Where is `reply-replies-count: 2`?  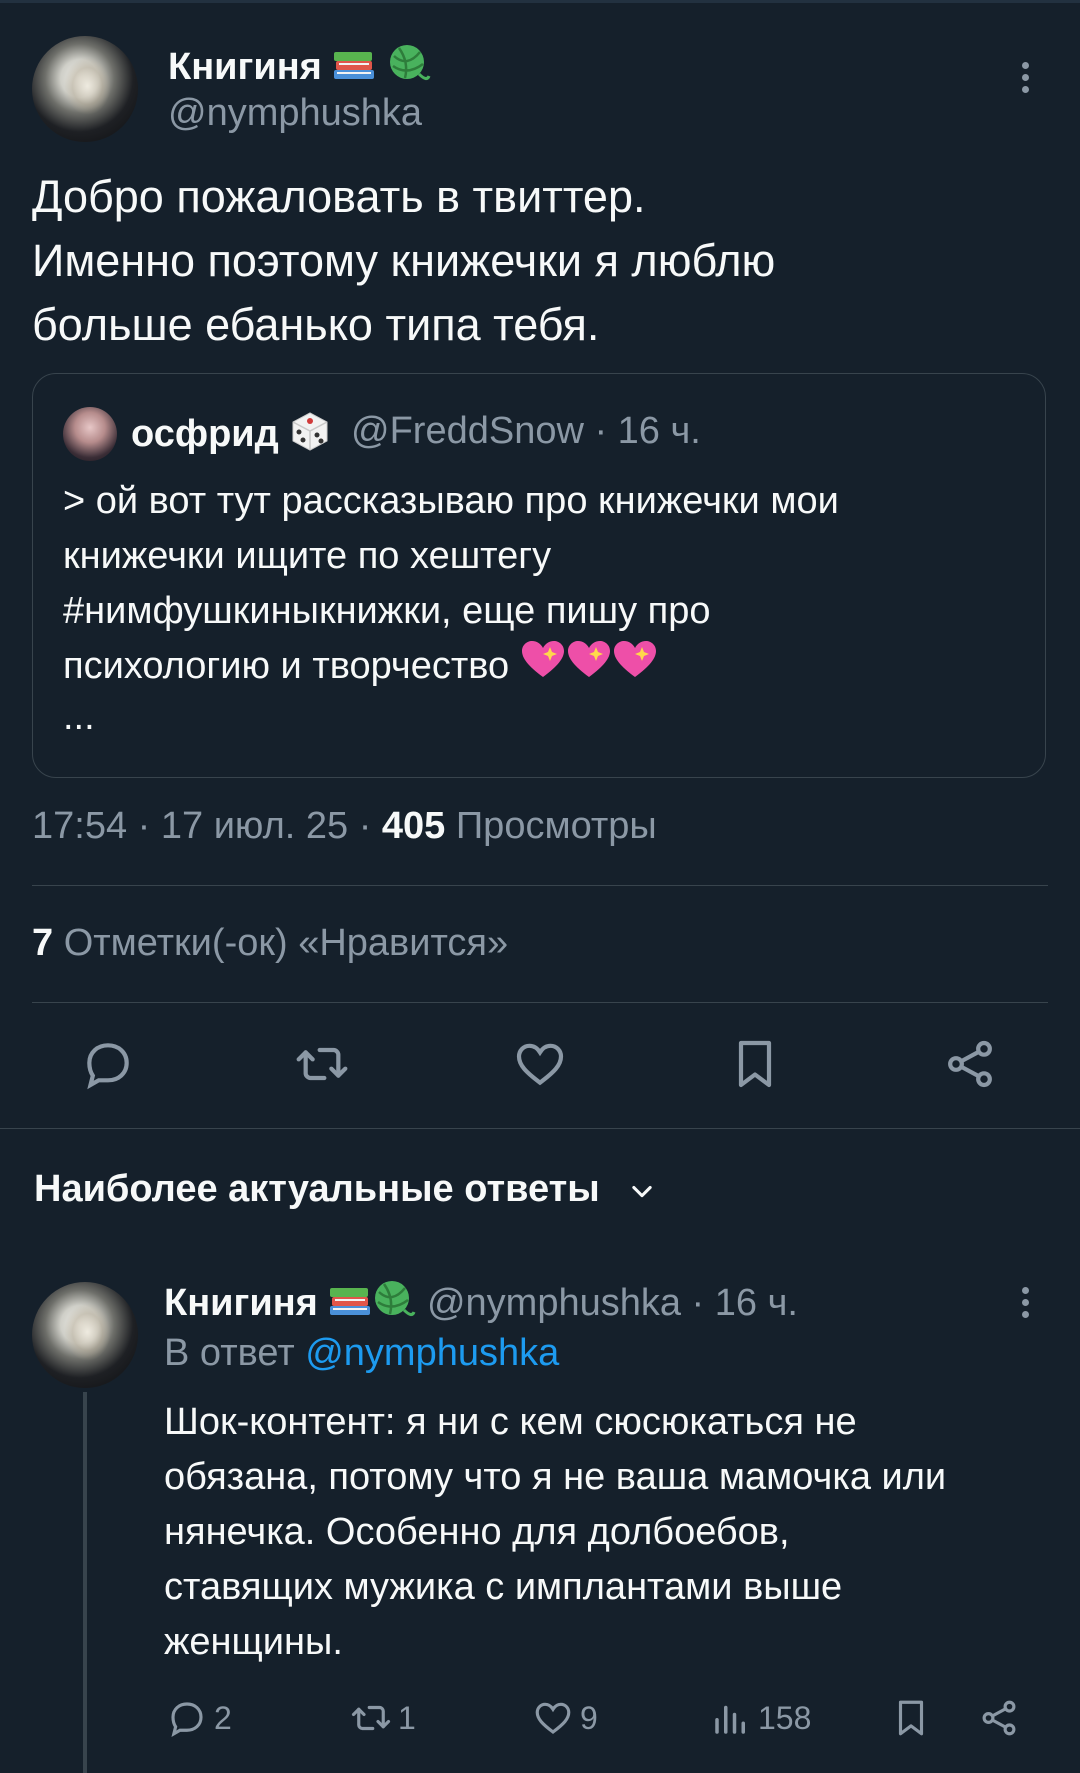 reply-replies-count: 2 is located at coordinates (223, 1717).